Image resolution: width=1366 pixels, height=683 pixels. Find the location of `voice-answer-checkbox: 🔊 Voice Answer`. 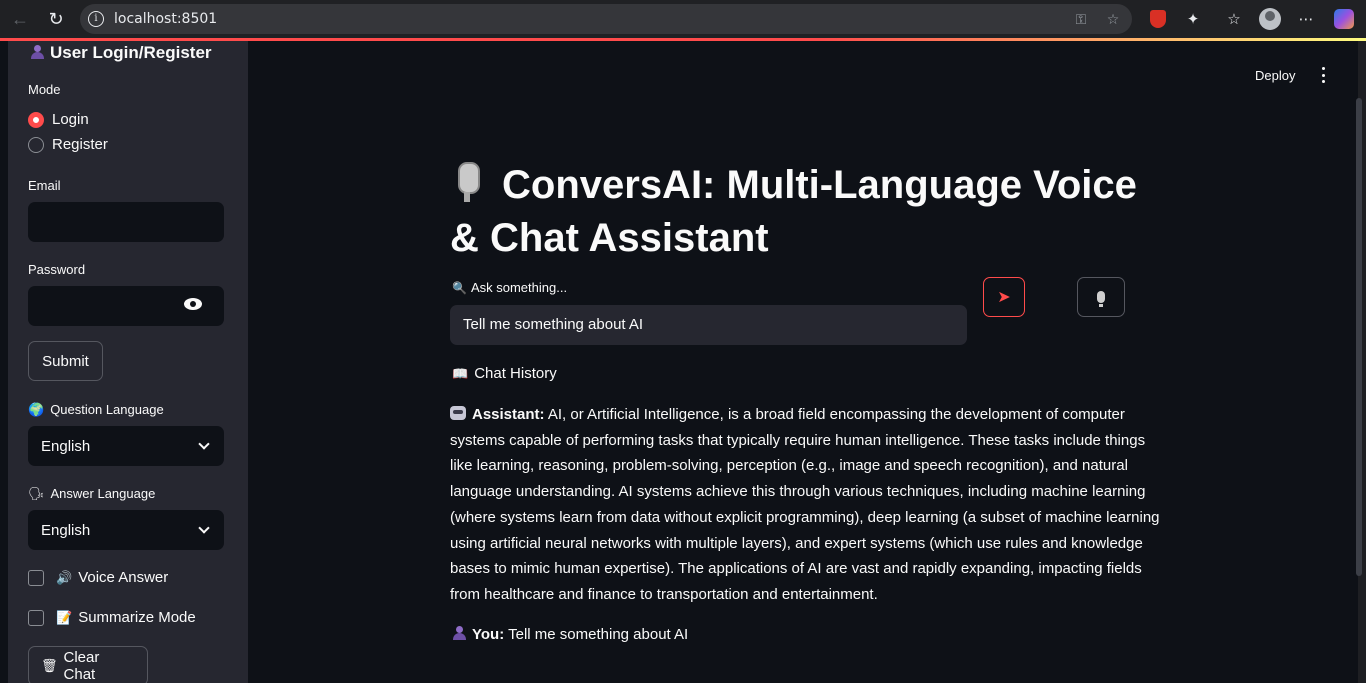

voice-answer-checkbox: 🔊 Voice Answer is located at coordinates (98, 577).